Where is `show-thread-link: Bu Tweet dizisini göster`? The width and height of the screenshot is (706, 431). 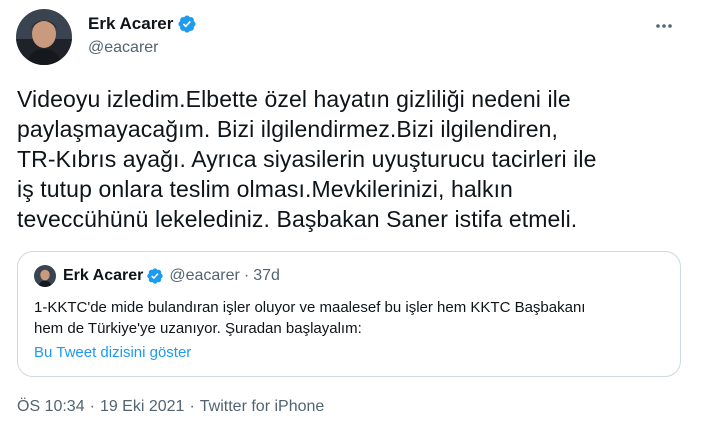
show-thread-link: Bu Tweet dizisini göster is located at coordinates (112, 352).